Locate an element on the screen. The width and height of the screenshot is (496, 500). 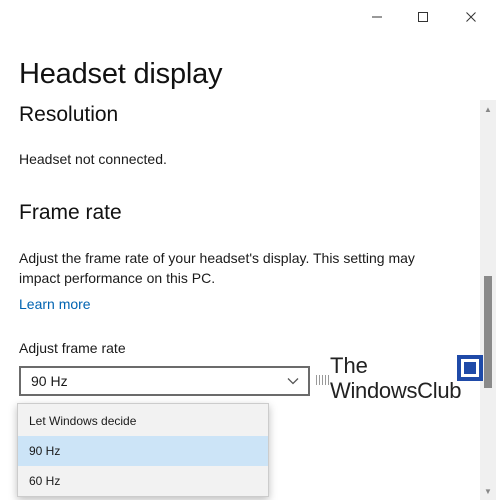
frame-rate-combobox: 90 Hz is located at coordinates (164, 381).